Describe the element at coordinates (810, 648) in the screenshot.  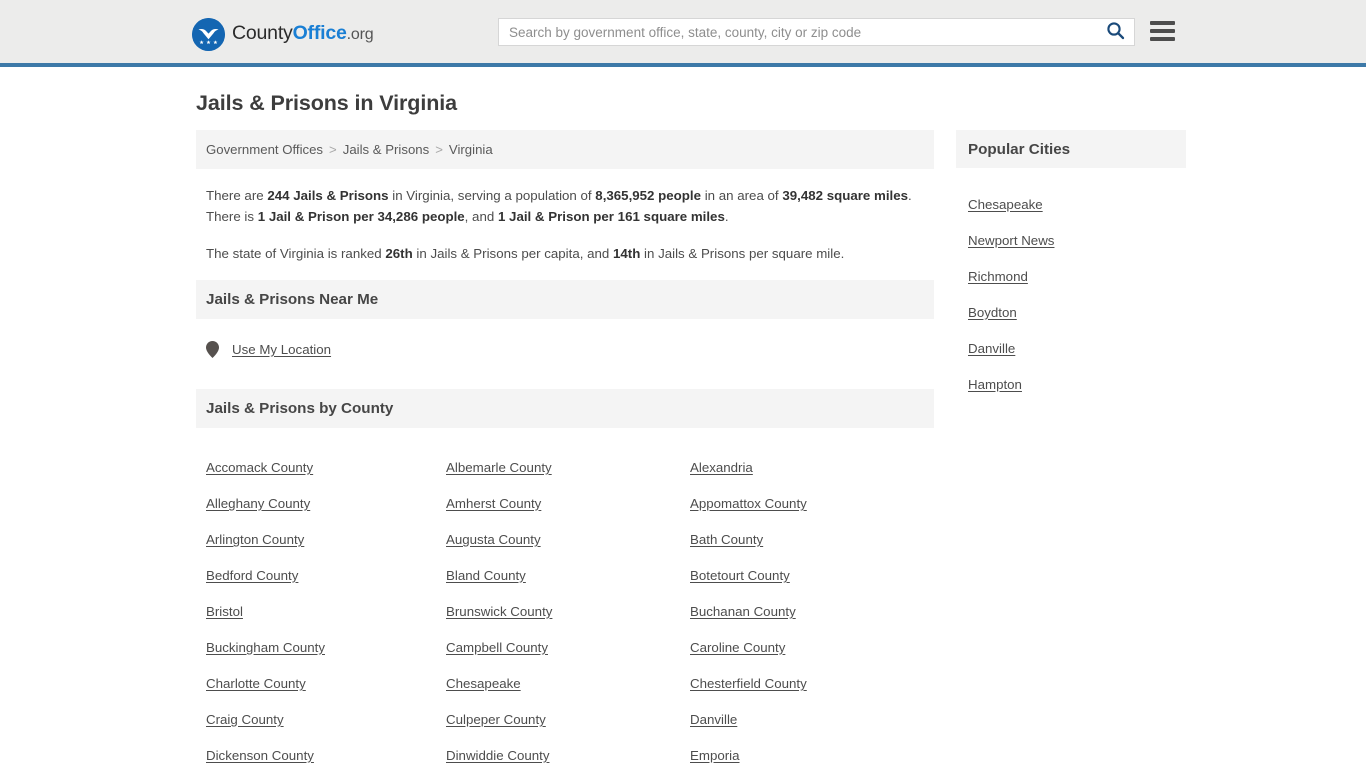
I see `county-link: Caroline County` at that location.